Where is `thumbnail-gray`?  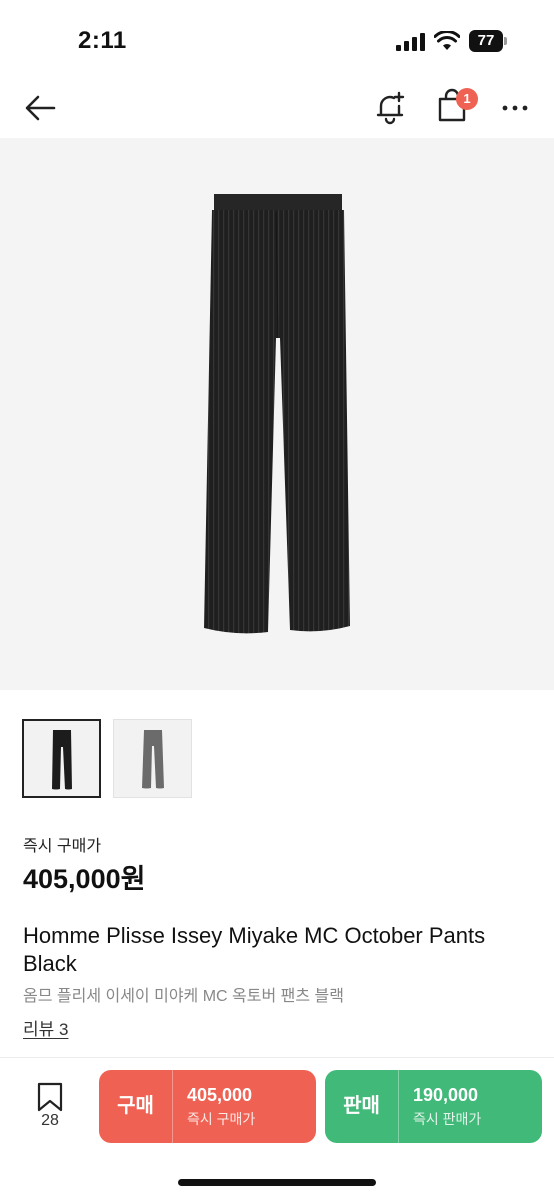 thumbnail-gray is located at coordinates (152, 758).